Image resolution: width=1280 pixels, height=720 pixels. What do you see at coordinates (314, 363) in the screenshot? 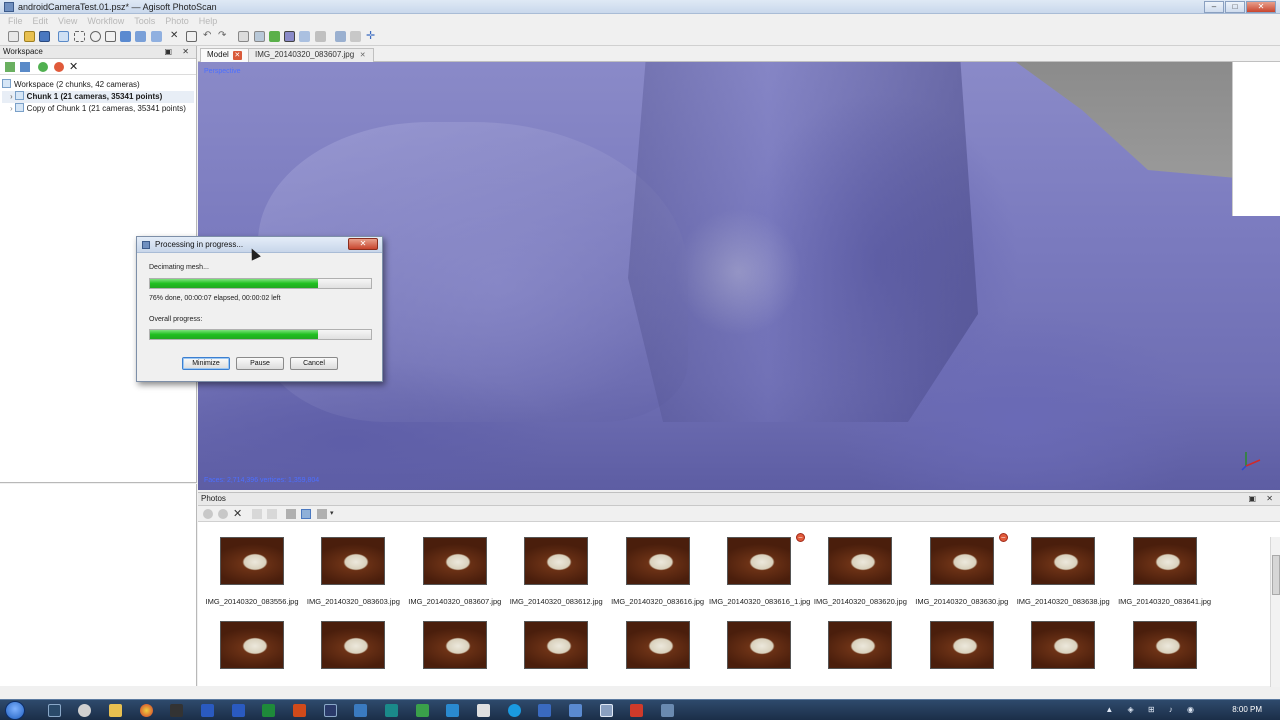
I see `cancel-button: Cancel` at bounding box center [314, 363].